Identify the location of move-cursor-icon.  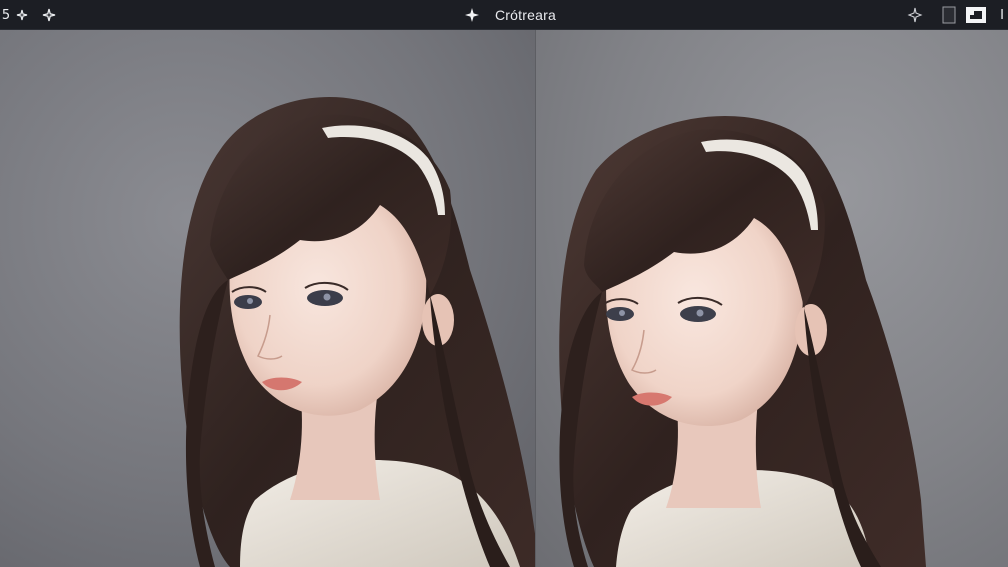
(915, 15).